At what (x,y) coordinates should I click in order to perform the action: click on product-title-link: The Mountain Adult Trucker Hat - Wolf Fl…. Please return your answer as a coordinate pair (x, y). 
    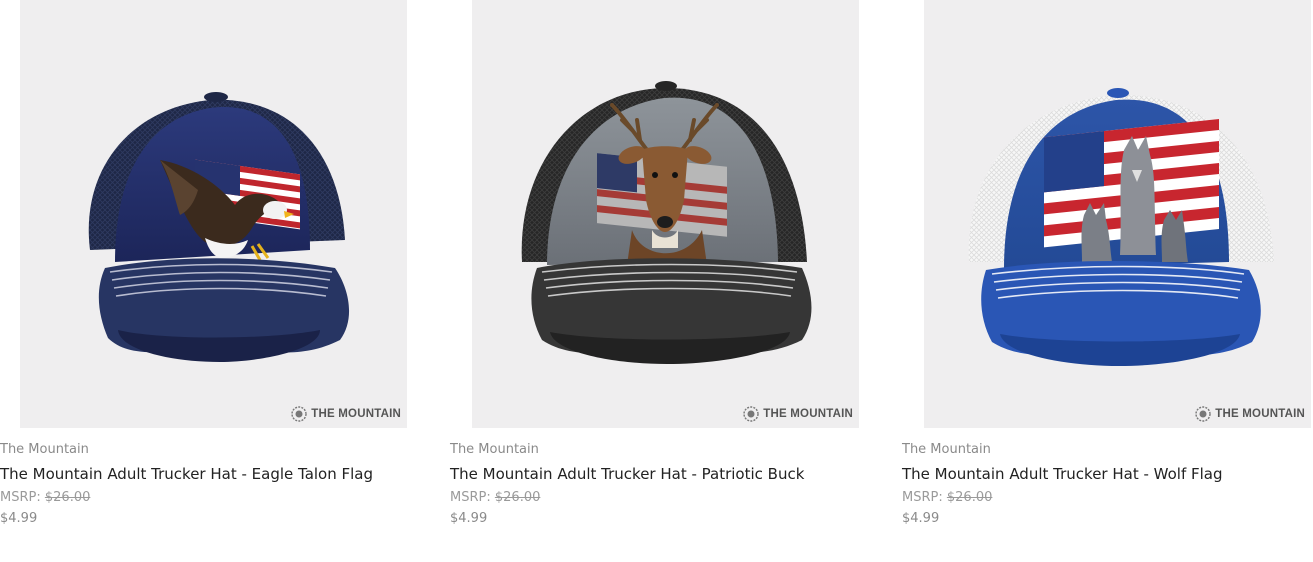
    Looking at the image, I should click on (1107, 474).